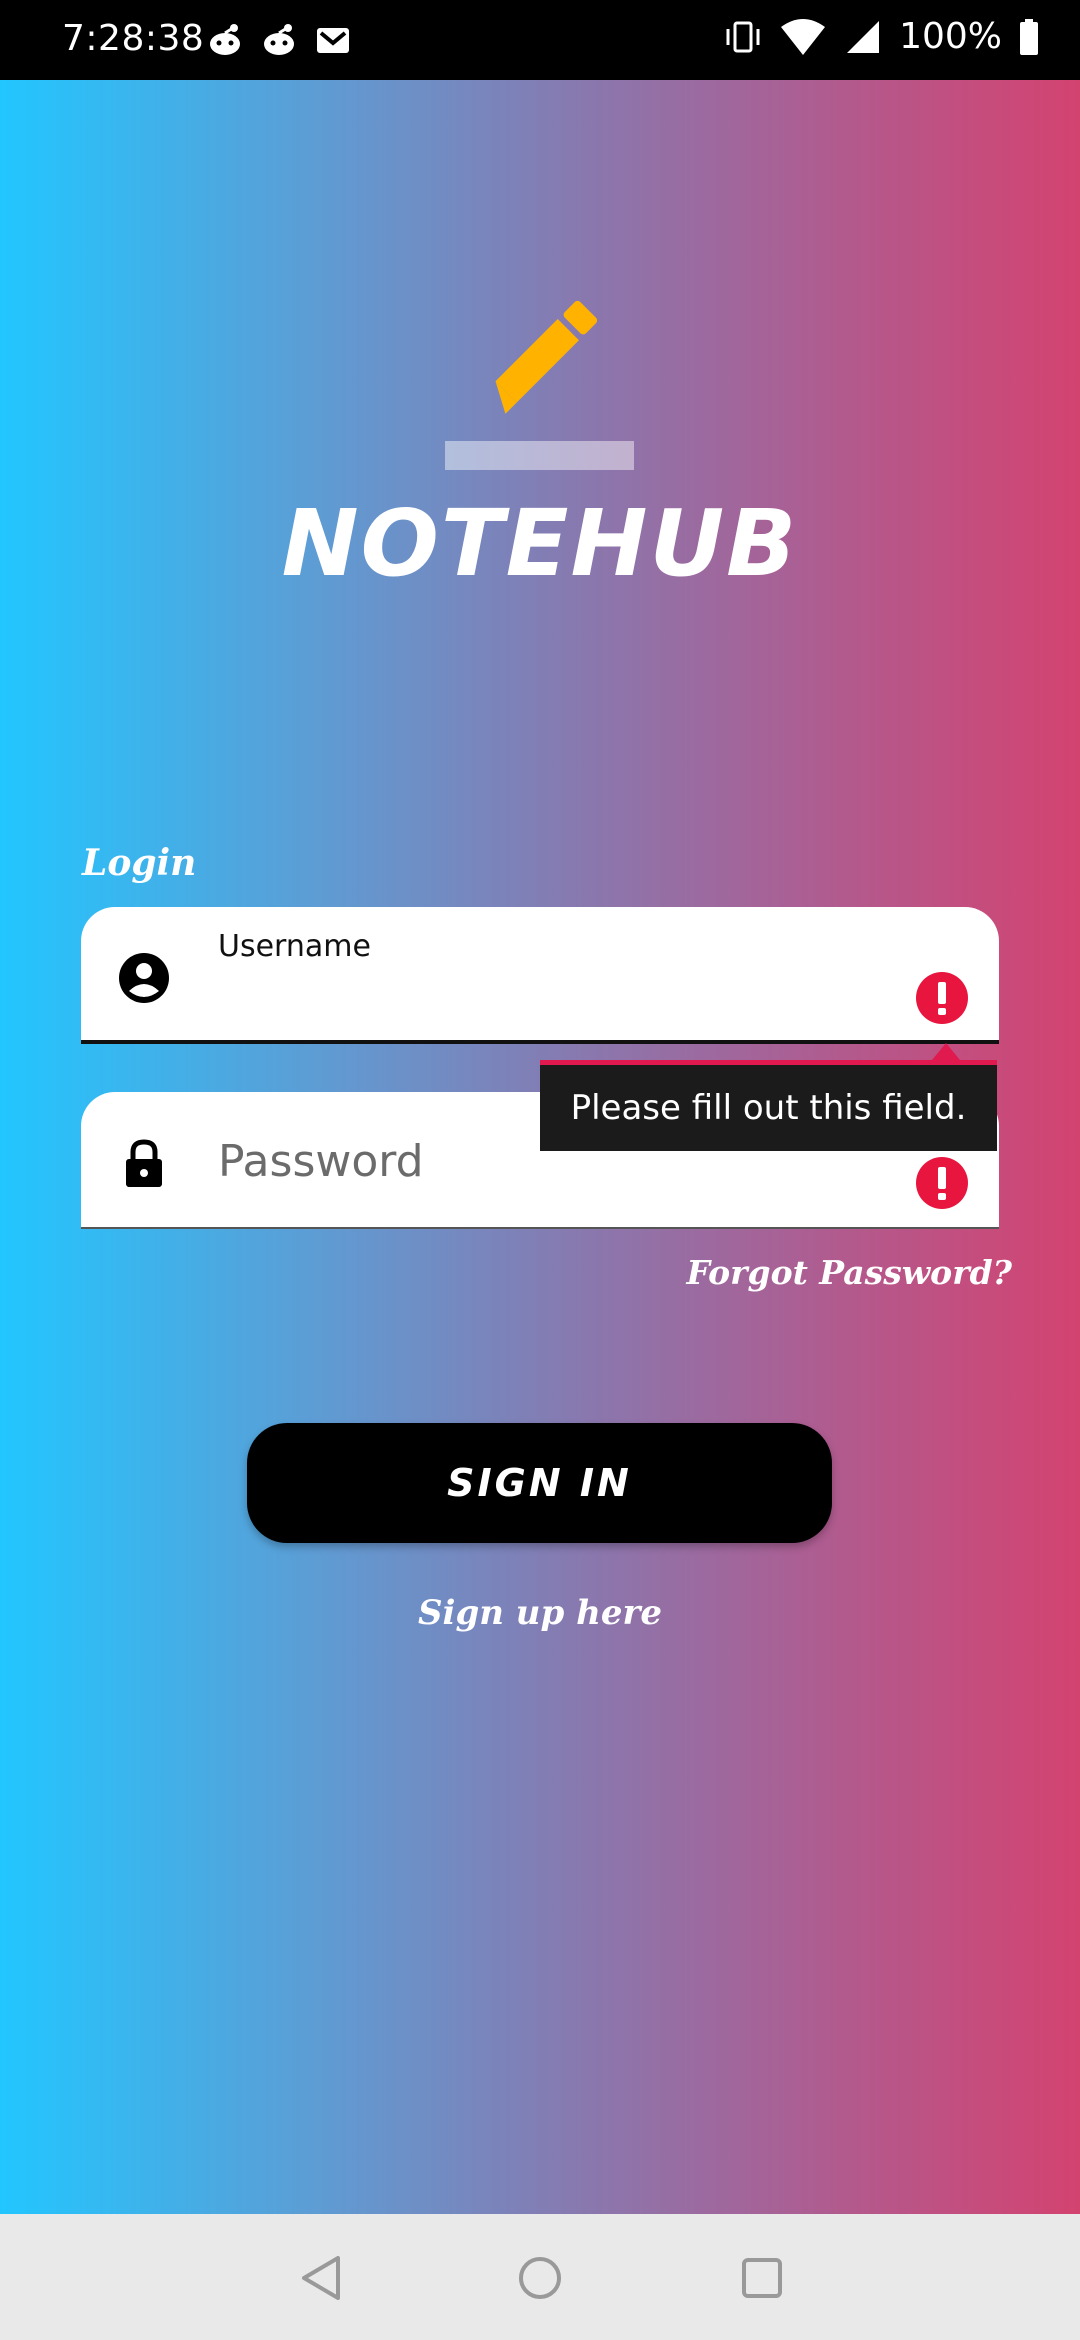 The height and width of the screenshot is (2340, 1080). Describe the element at coordinates (294, 946) in the screenshot. I see `username-label: Username` at that location.